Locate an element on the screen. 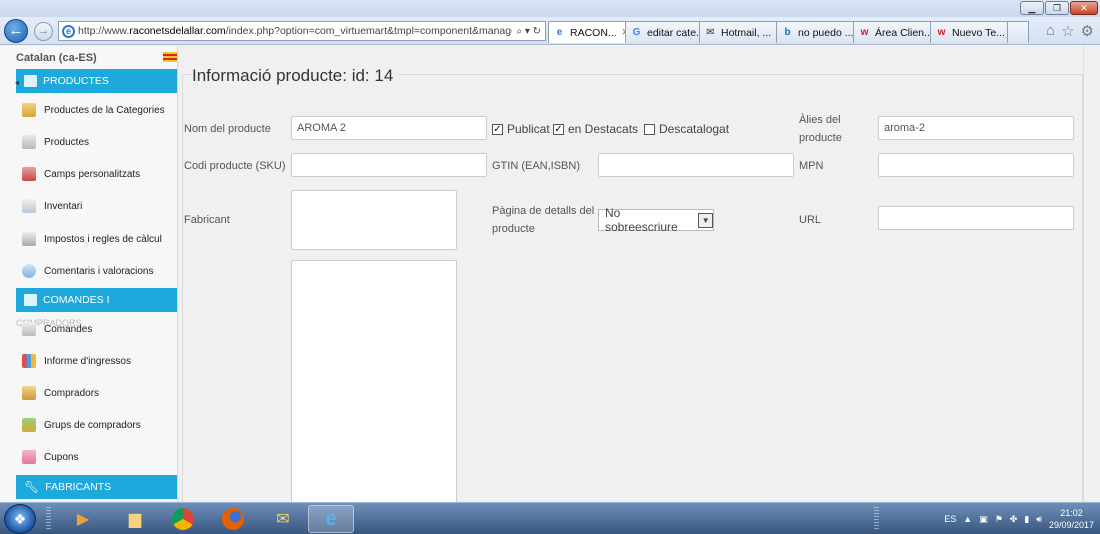 The height and width of the screenshot is (534, 1100). internet-explorer-app: e is located at coordinates (331, 519).